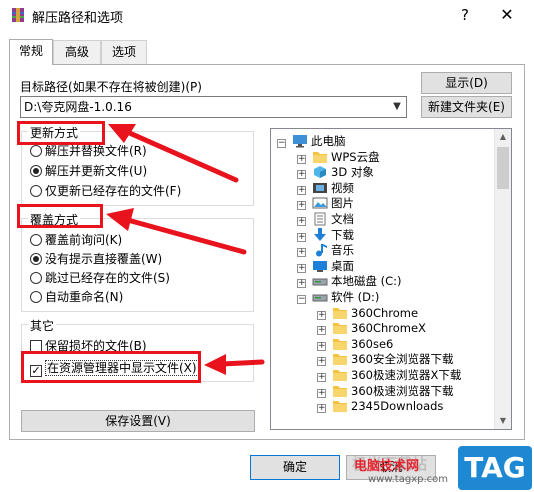 The width and height of the screenshot is (534, 492). Describe the element at coordinates (173, 153) in the screenshot. I see `arrow-to-update` at that location.